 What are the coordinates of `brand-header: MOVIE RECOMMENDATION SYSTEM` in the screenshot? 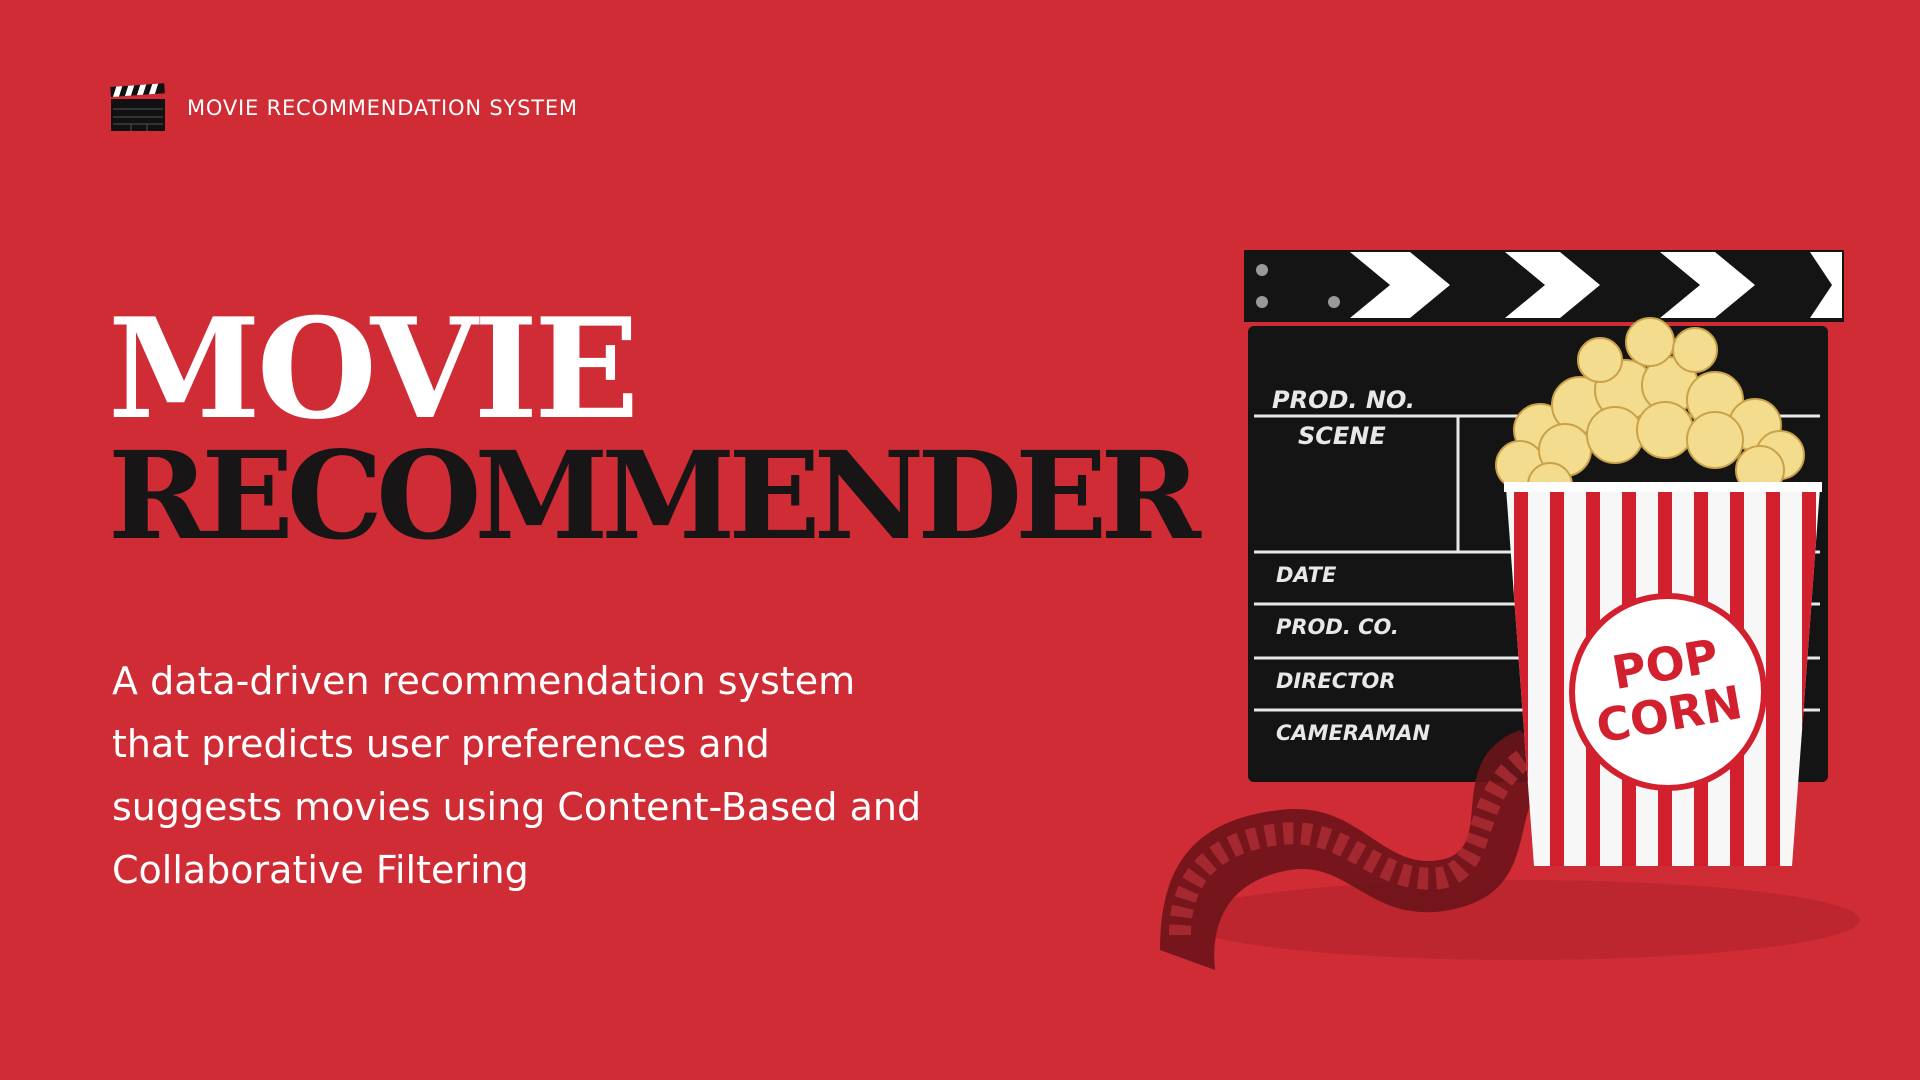 It's located at (343, 108).